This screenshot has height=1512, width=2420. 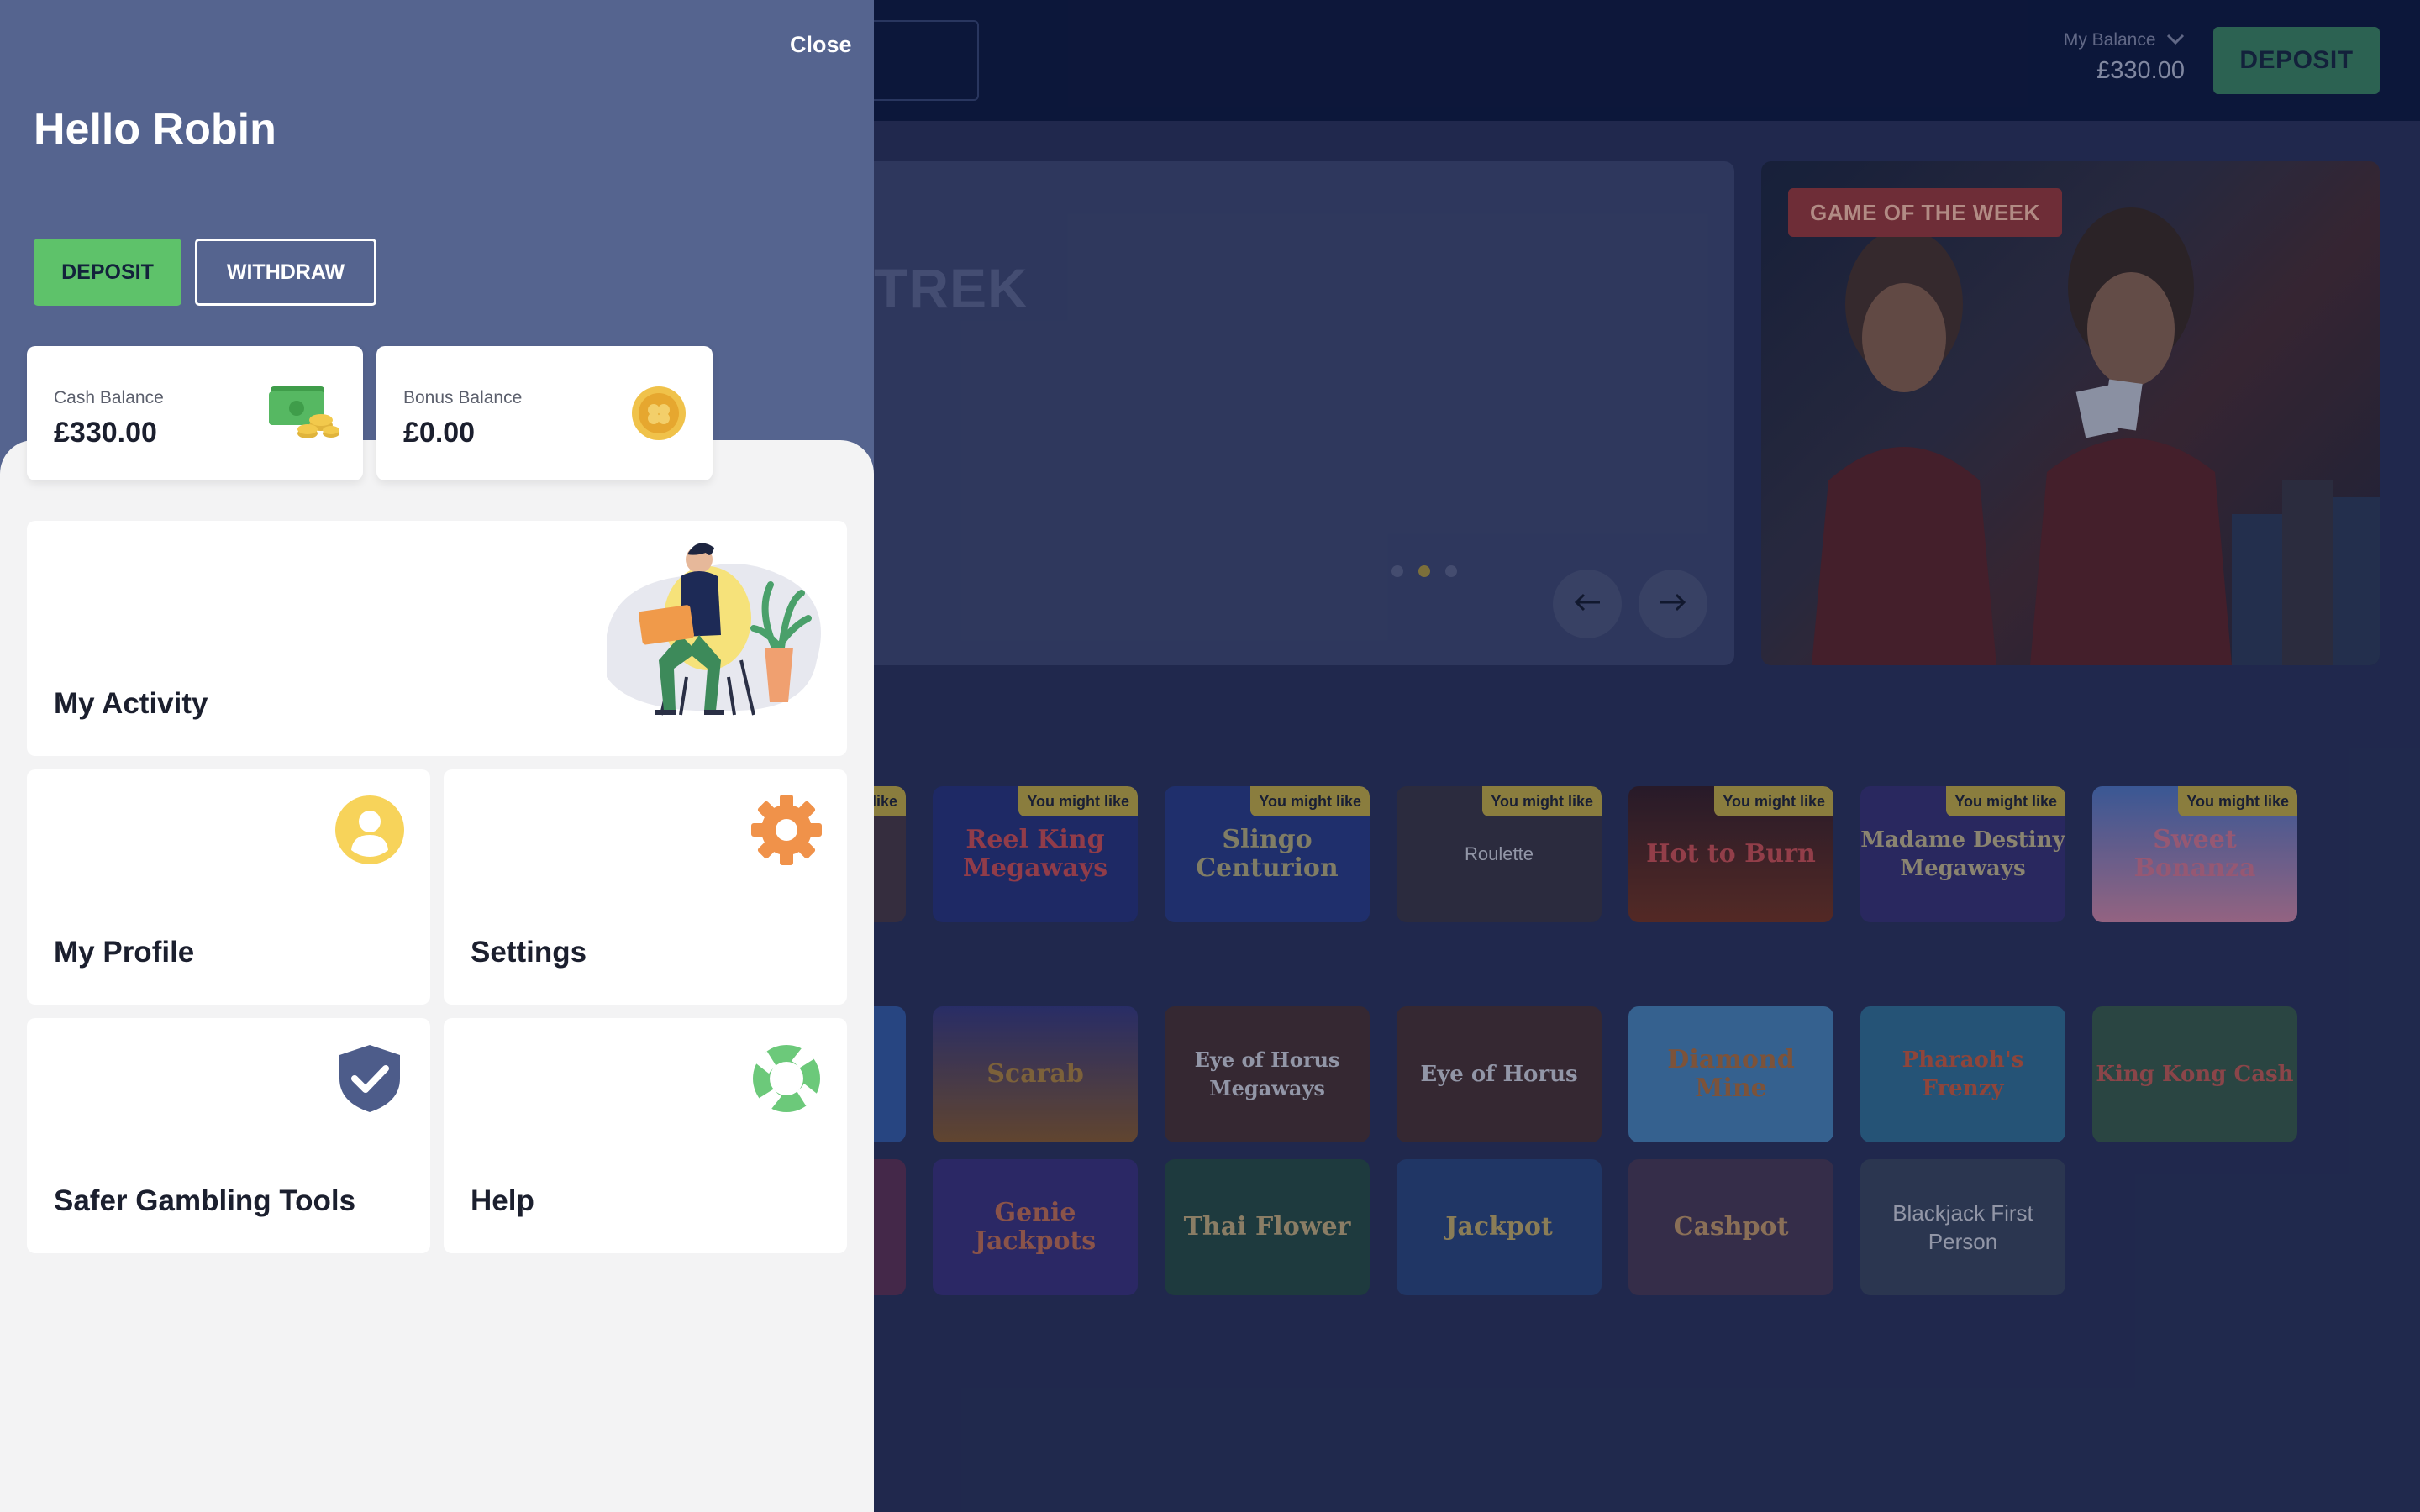 What do you see at coordinates (105, 433) in the screenshot?
I see `cash-balance-amount: £330.00` at bounding box center [105, 433].